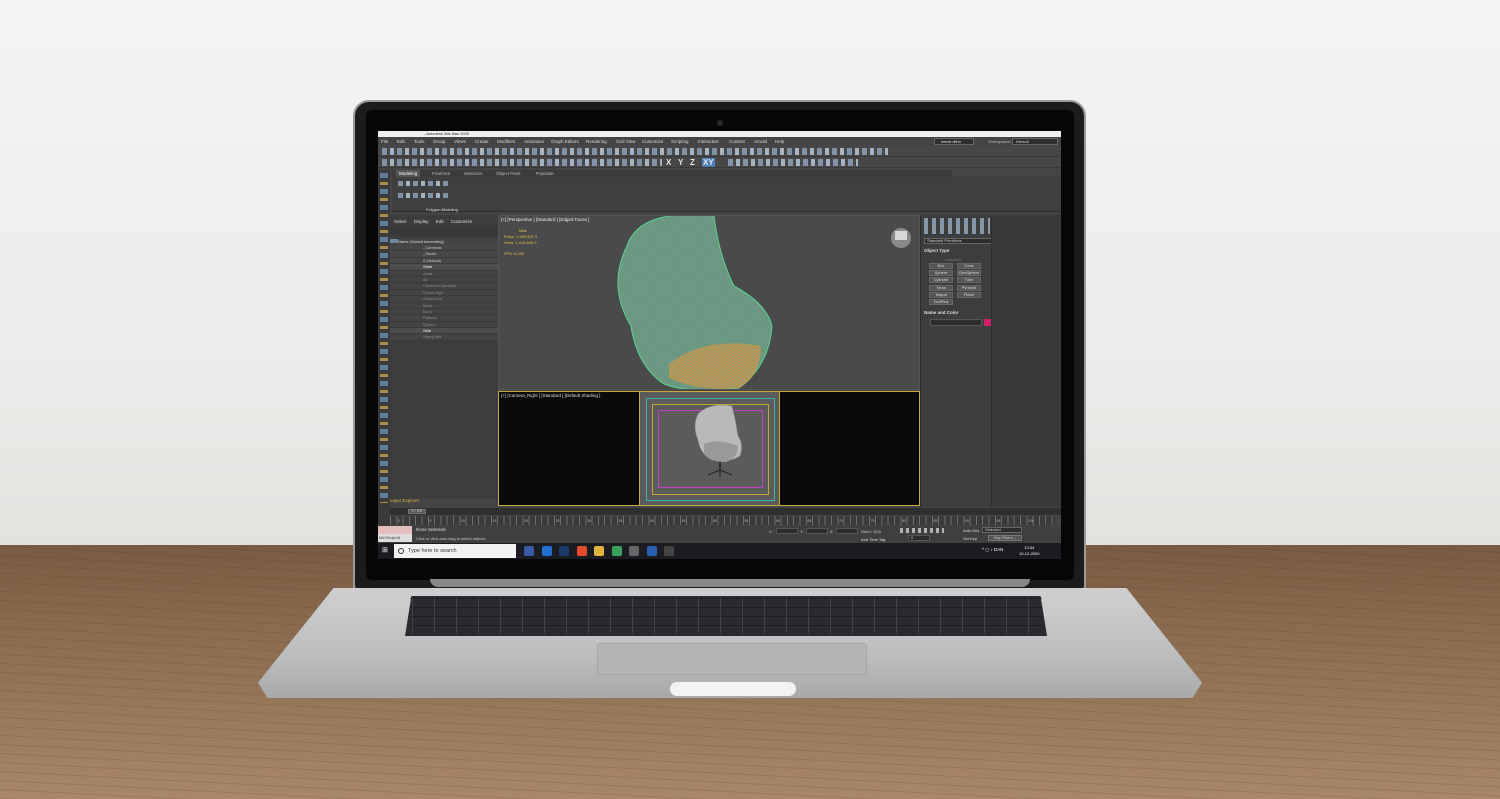  What do you see at coordinates (596, 141) in the screenshot?
I see `menu-rendering: Rendering` at bounding box center [596, 141].